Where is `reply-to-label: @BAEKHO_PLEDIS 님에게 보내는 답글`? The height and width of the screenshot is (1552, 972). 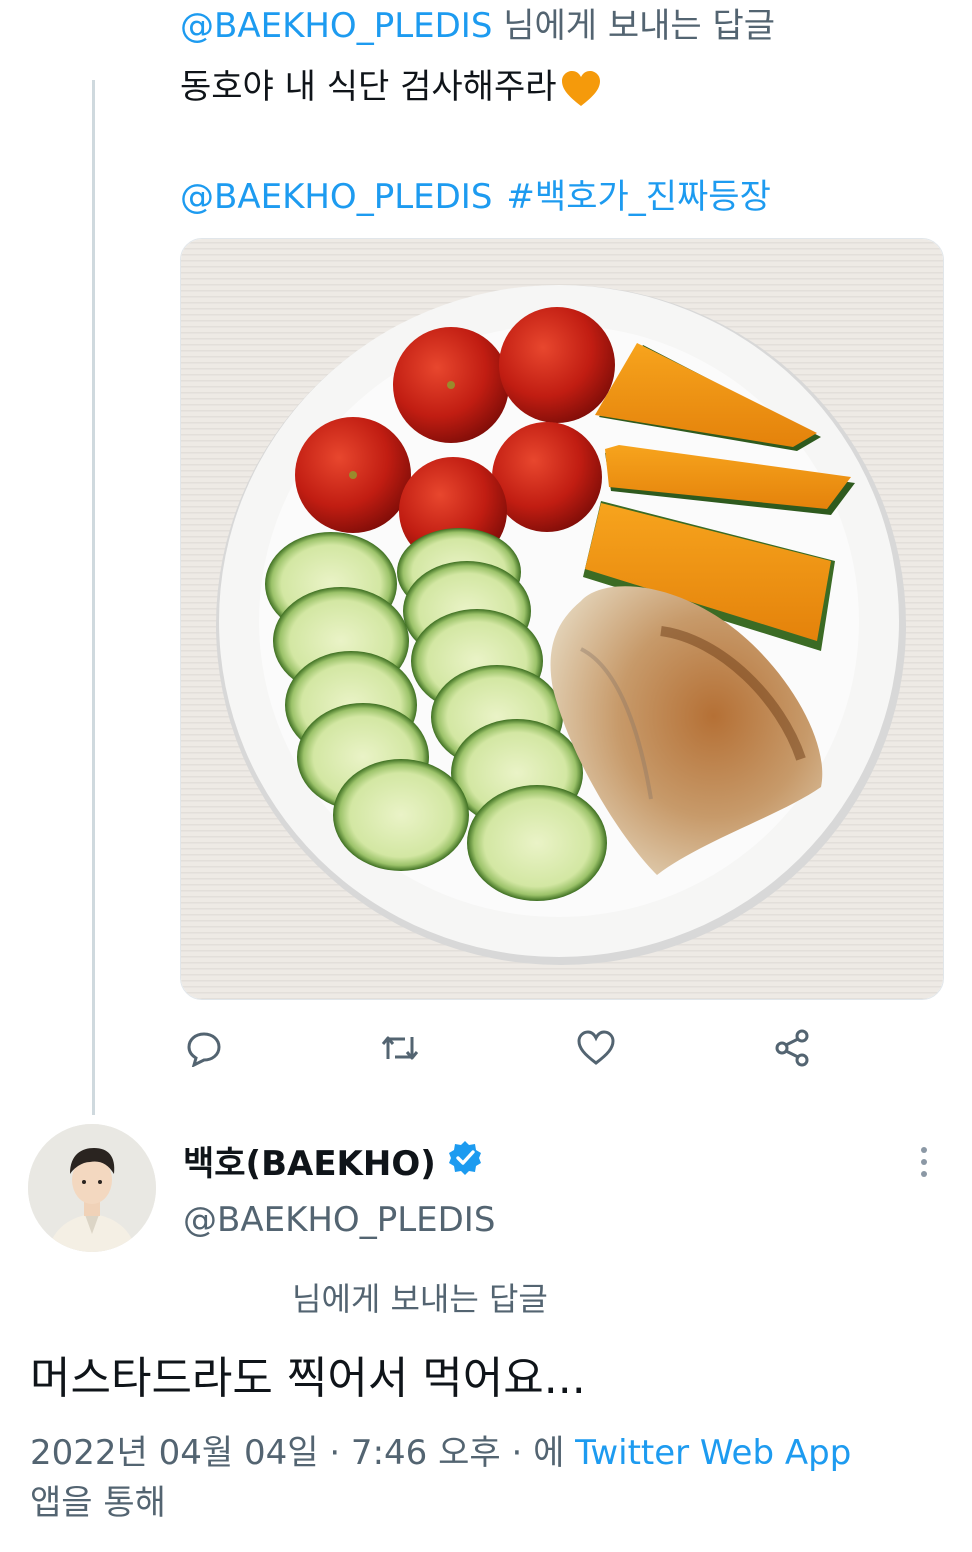
reply-to-label: @BAEKHO_PLEDIS 님에게 보내는 답글 is located at coordinates (477, 26).